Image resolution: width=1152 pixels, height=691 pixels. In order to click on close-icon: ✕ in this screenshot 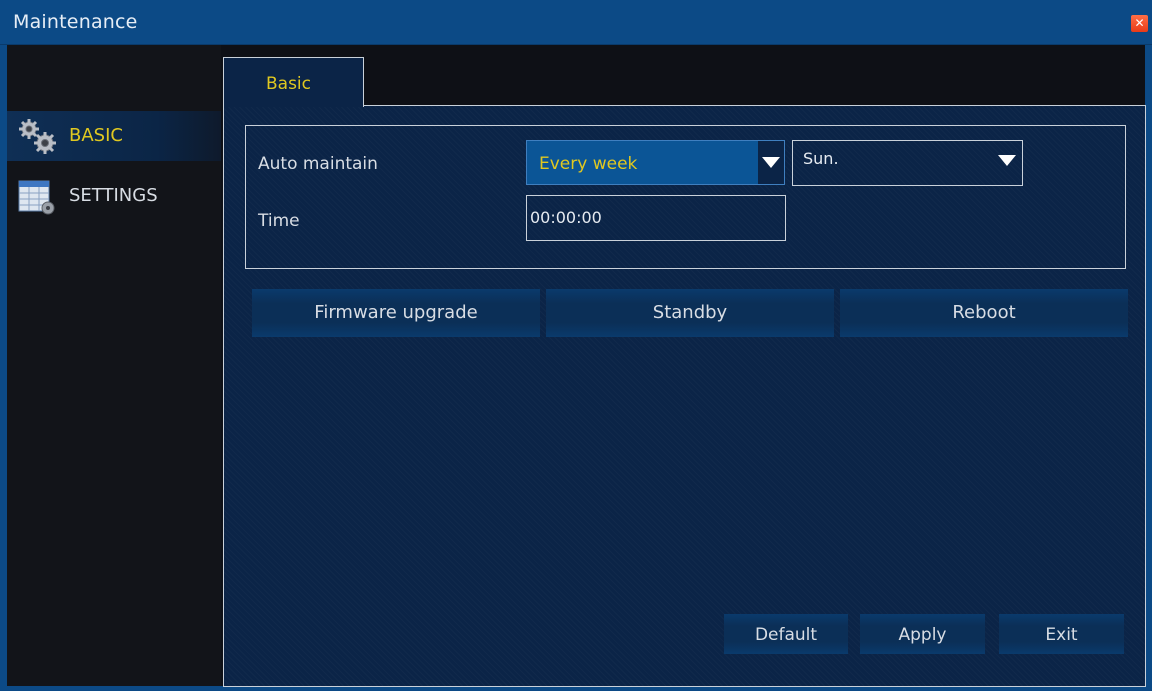, I will do `click(1139, 23)`.